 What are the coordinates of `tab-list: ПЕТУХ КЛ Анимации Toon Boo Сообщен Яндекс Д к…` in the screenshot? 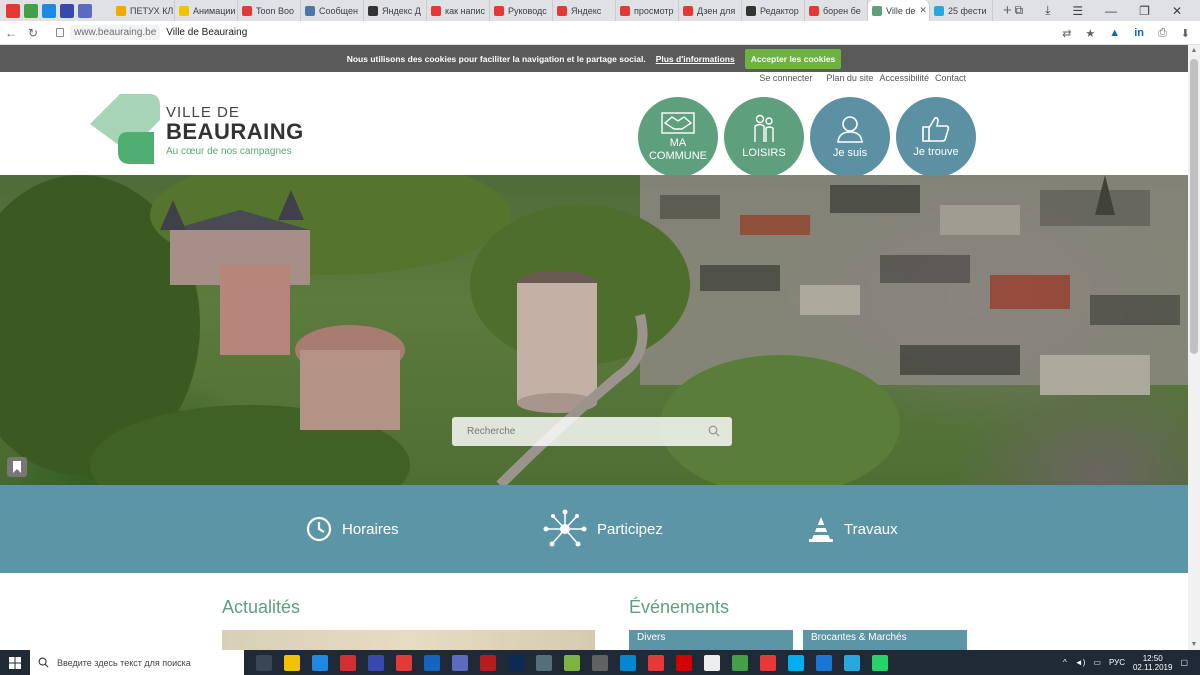 It's located at (552, 10).